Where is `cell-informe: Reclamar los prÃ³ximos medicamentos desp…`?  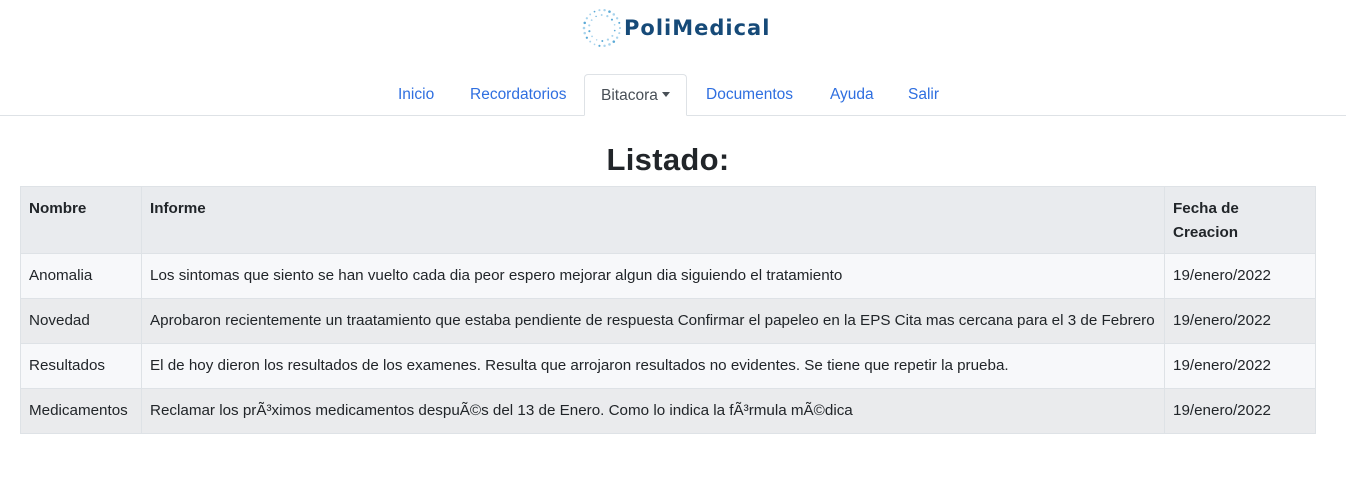
cell-informe: Reclamar los prÃ³ximos medicamentos desp… is located at coordinates (653, 411).